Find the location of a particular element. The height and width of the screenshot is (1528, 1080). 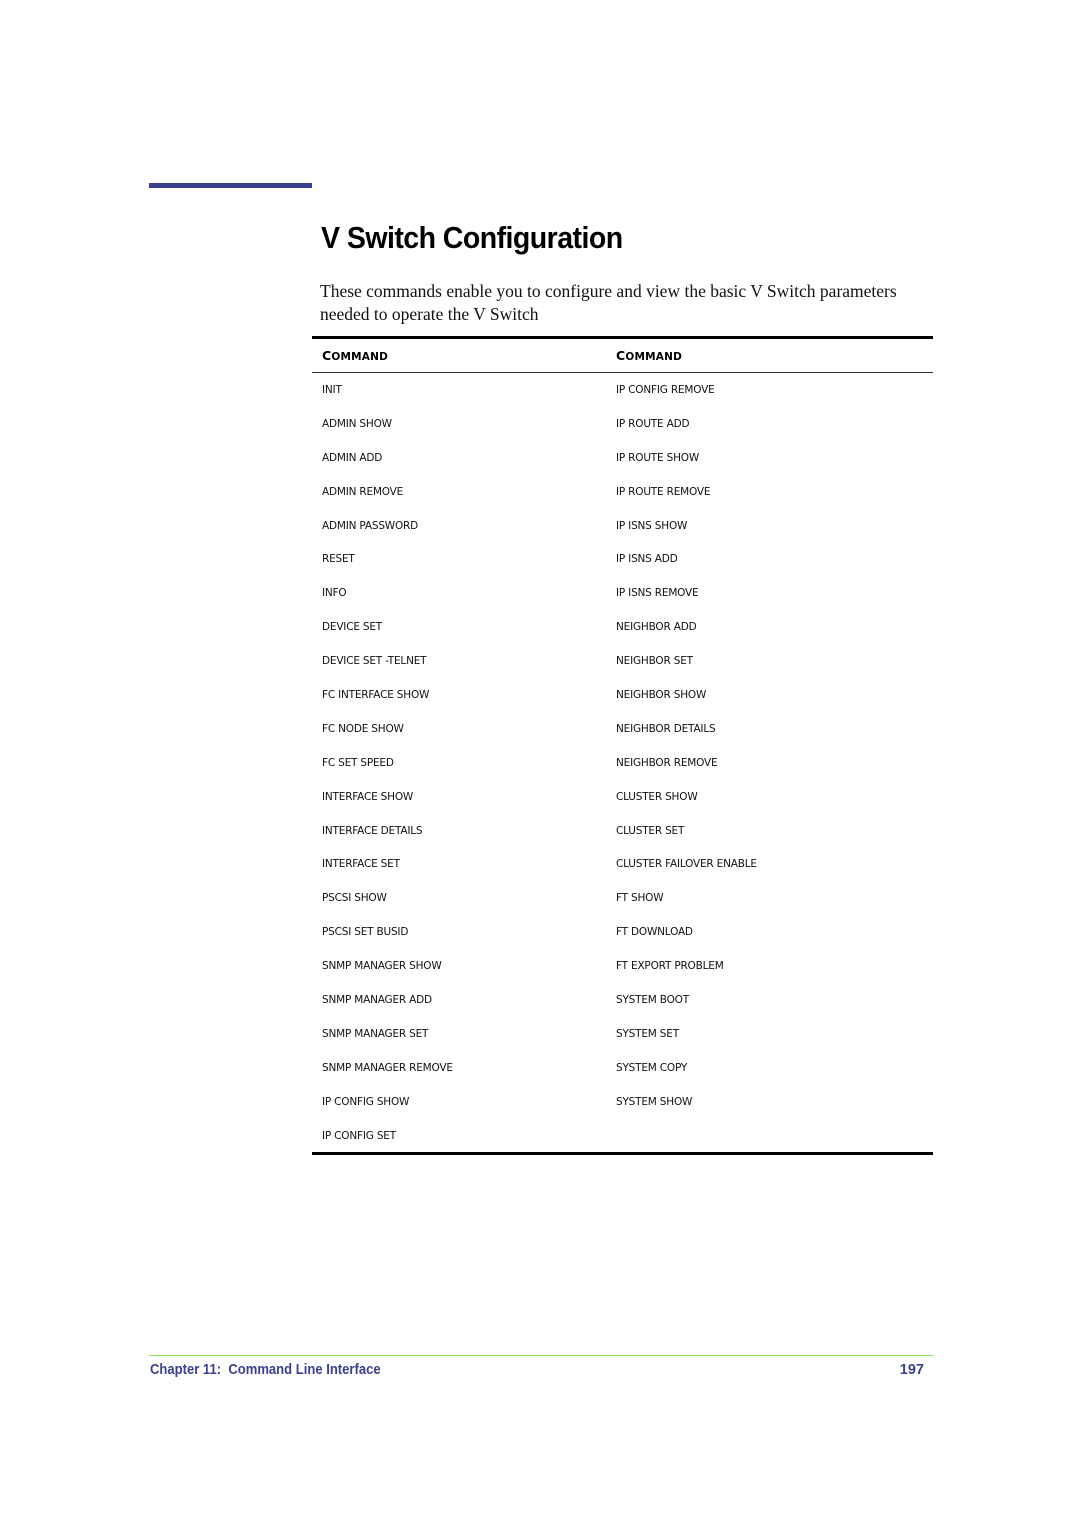

command-cell: SYSTEM SET is located at coordinates (647, 1033).